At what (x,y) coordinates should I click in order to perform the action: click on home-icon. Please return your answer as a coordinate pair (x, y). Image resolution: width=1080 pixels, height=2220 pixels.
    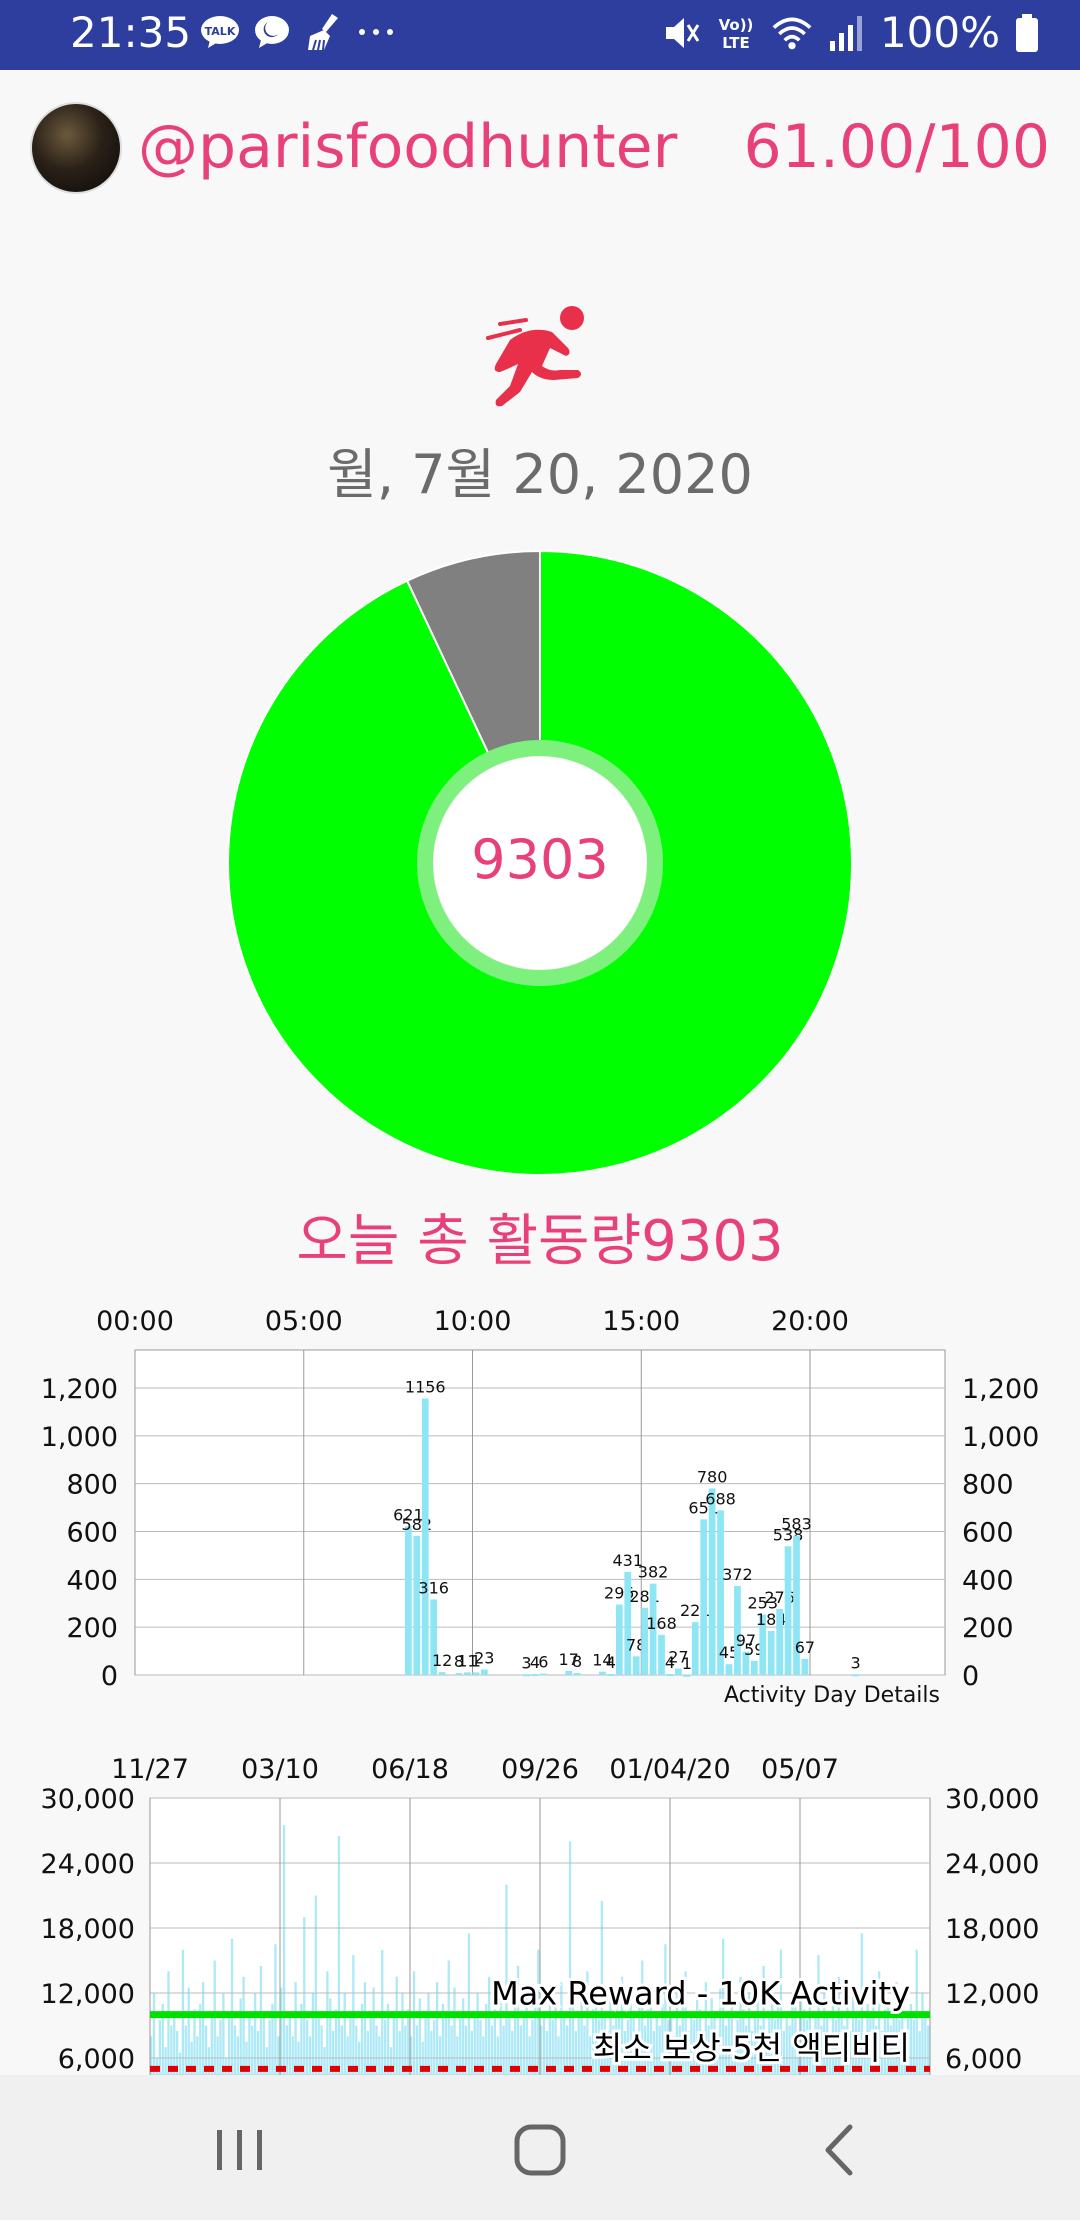
    Looking at the image, I should click on (540, 2150).